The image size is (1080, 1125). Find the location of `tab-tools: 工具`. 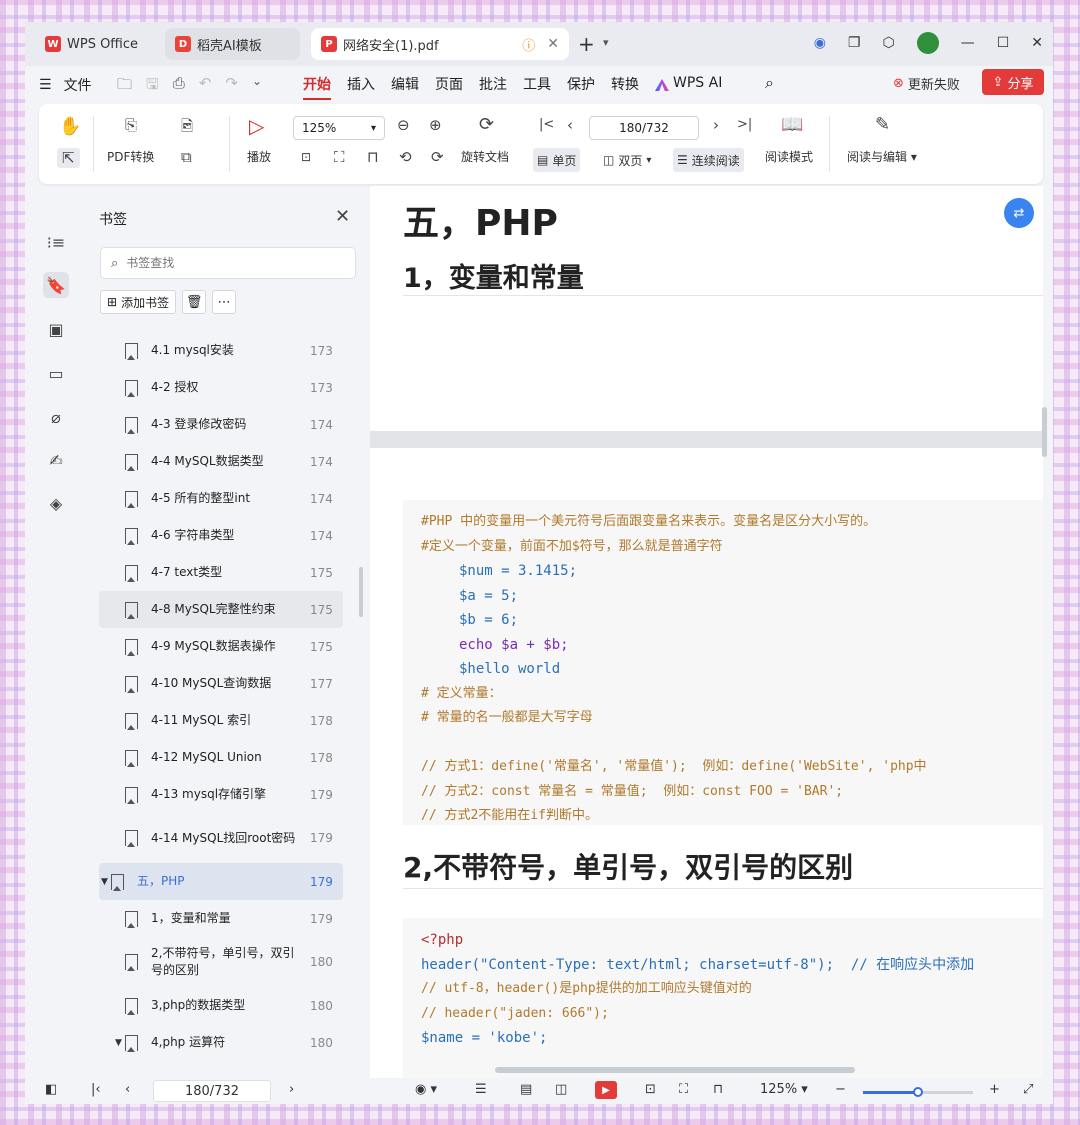

tab-tools: 工具 is located at coordinates (537, 87).